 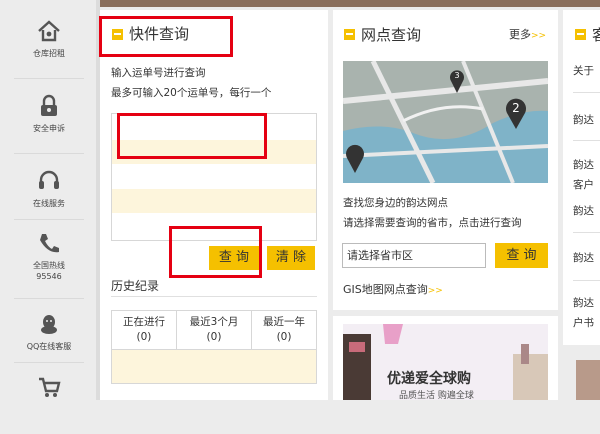 What do you see at coordinates (49, 31) in the screenshot?
I see `house-icon` at bounding box center [49, 31].